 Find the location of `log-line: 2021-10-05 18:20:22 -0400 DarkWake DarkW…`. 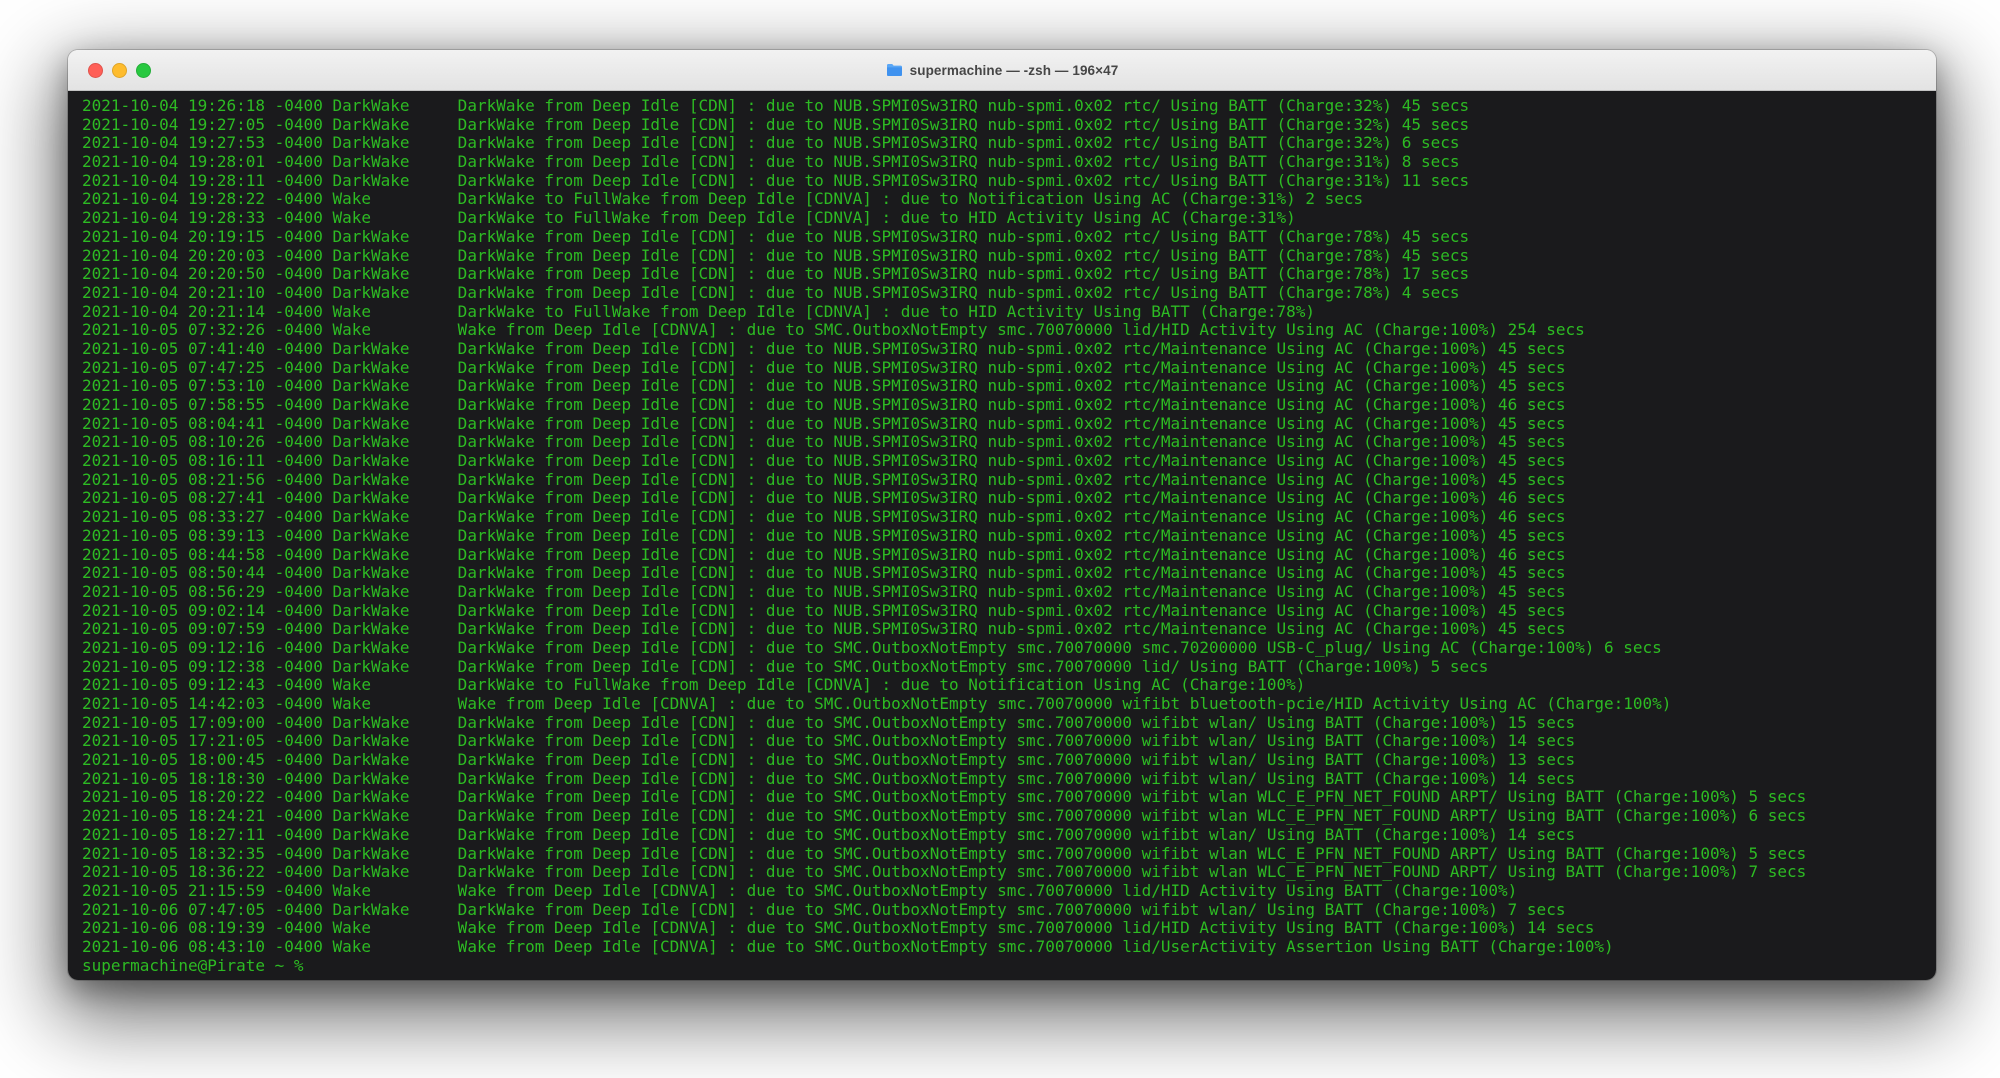

log-line: 2021-10-05 18:20:22 -0400 DarkWake DarkW… is located at coordinates (944, 797).